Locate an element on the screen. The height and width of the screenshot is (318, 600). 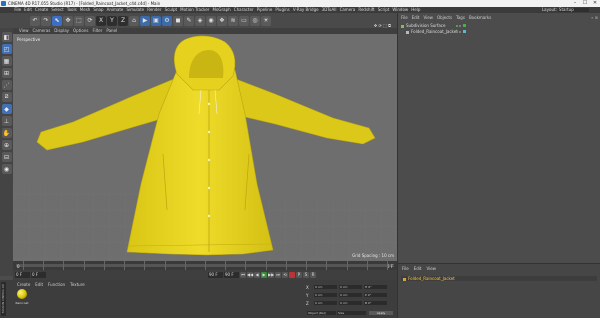
menu-window: Window is located at coordinates (400, 9).